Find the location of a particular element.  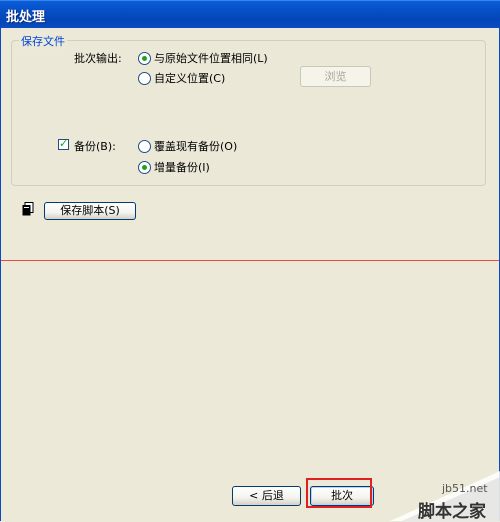

batch-output-label: 批次输出: is located at coordinates (98, 58).